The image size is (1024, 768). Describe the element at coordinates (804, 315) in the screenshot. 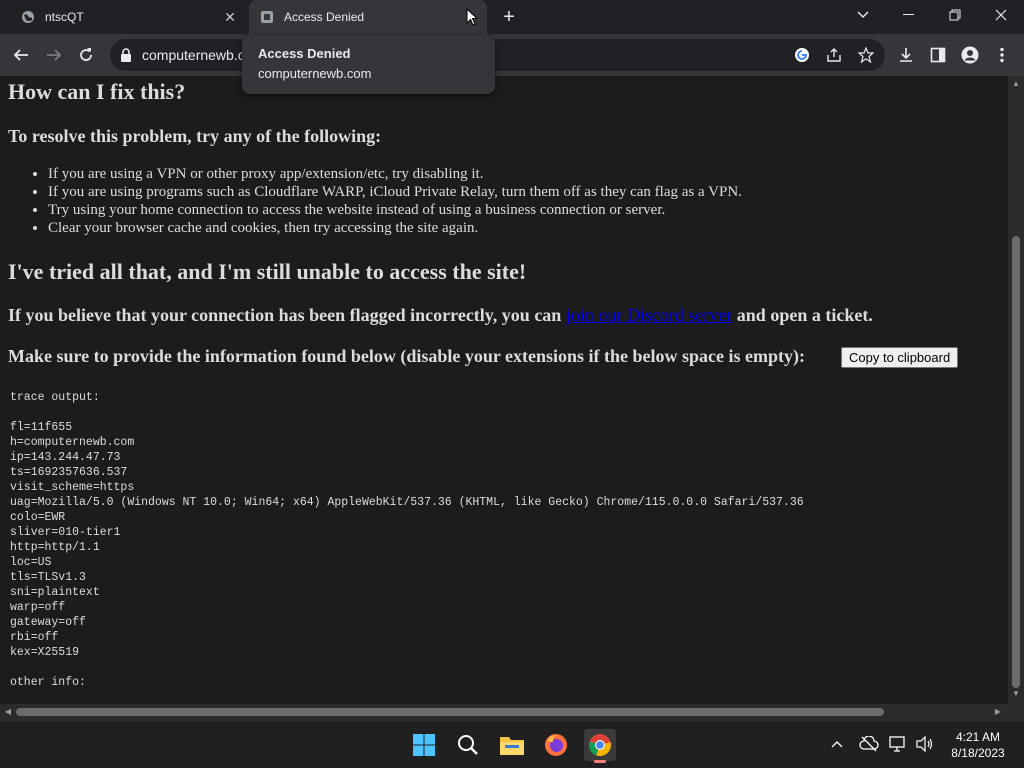

I see `ticket-suffix: and open a ticket.` at that location.